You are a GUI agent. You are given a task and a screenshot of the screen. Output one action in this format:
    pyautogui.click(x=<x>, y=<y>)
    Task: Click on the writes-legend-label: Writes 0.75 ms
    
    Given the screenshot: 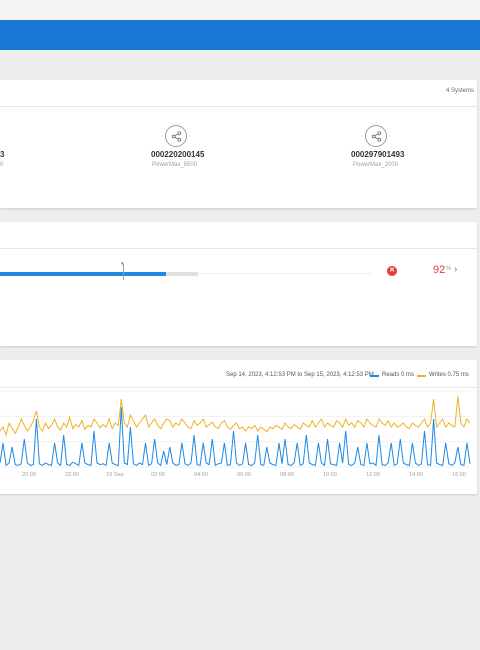 What is the action you would take?
    pyautogui.click(x=449, y=375)
    